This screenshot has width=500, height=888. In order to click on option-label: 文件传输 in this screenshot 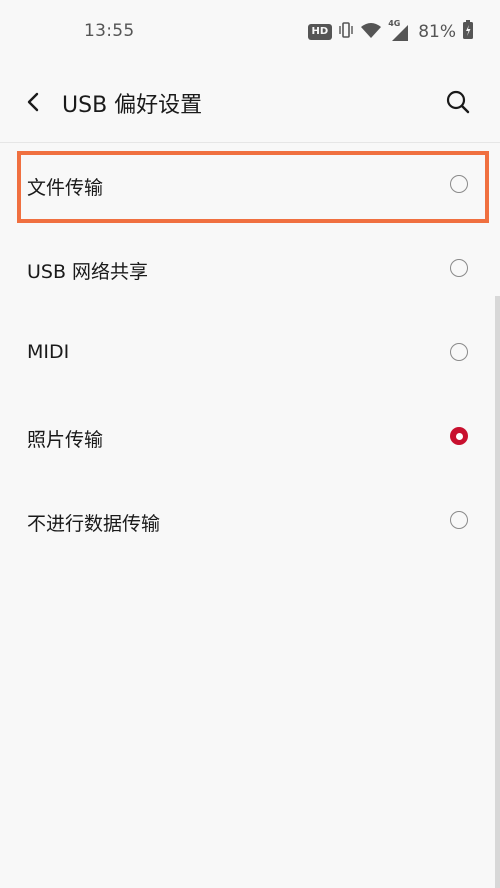, I will do `click(65, 188)`.